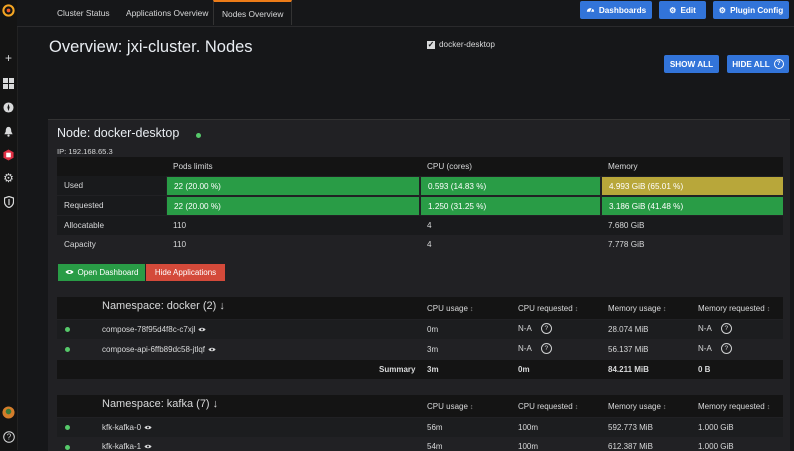  I want to click on summary-row, so click(420, 369).